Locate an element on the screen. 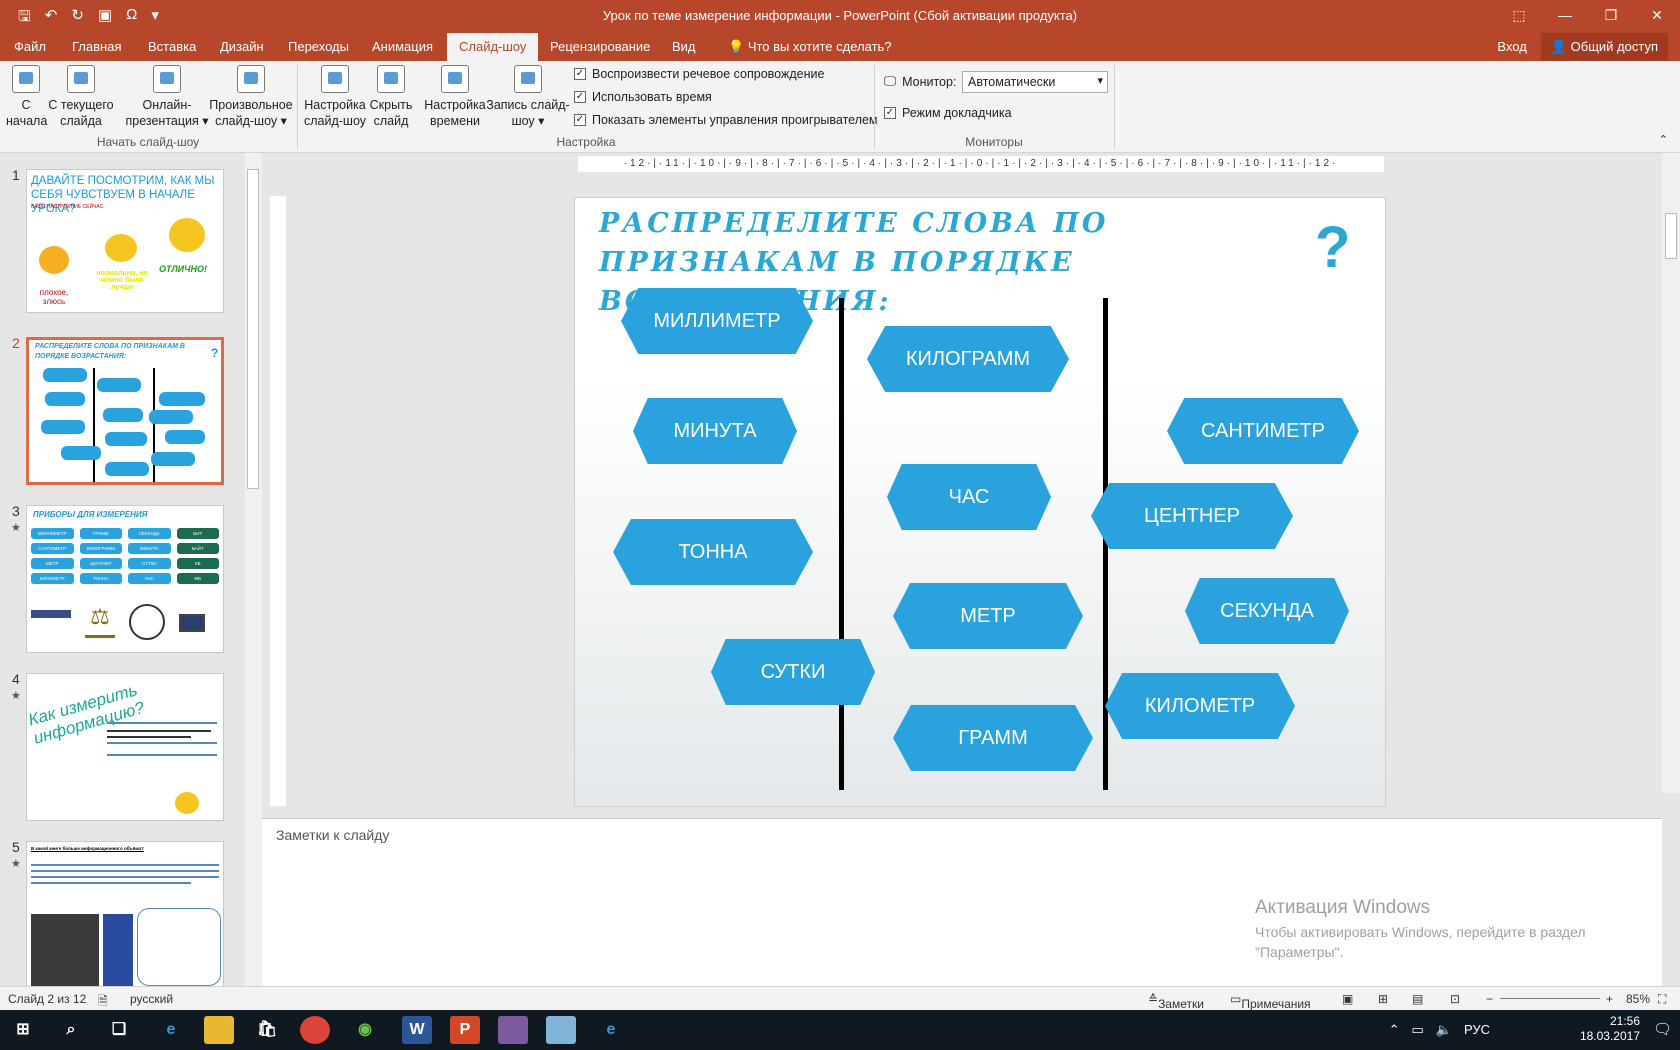  slide-thumbnail-4: Как измерить информацию? is located at coordinates (125, 747).